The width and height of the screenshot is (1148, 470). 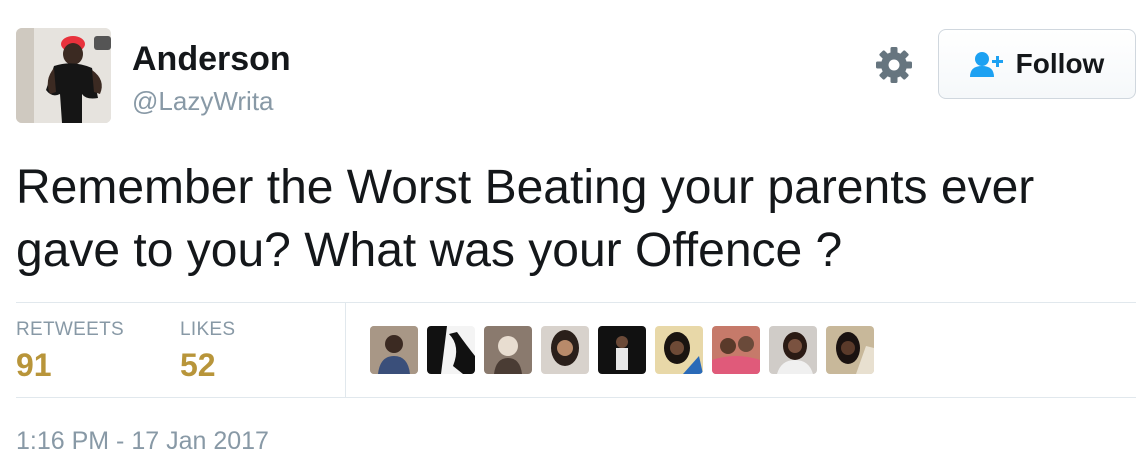 I want to click on gear-icon, so click(x=894, y=65).